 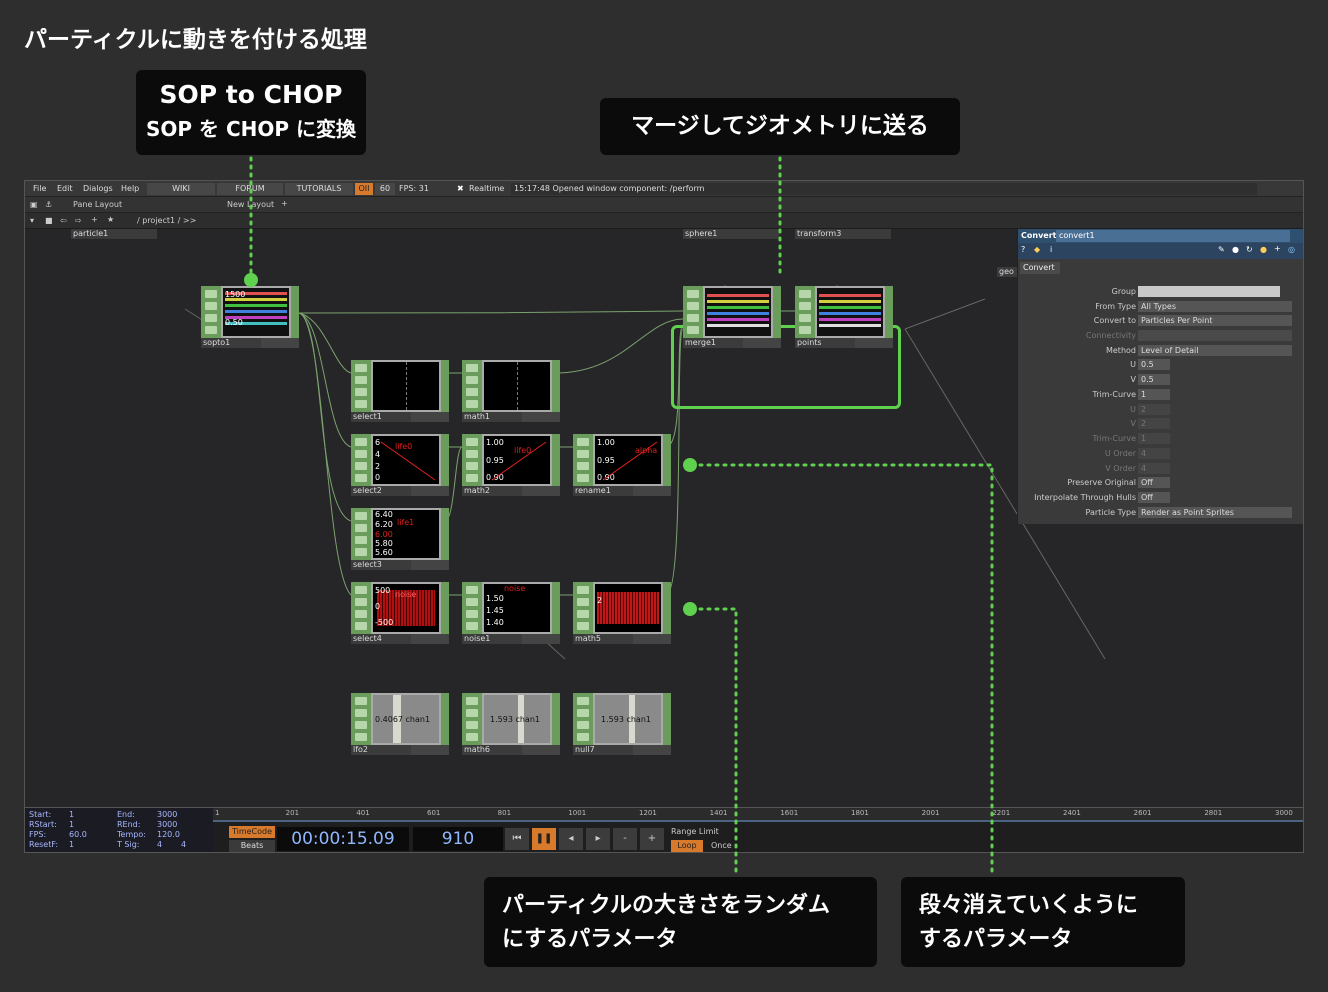 What do you see at coordinates (666, 905) in the screenshot?
I see `callout-random-size-line1: パーティクルの大きさをランダム` at bounding box center [666, 905].